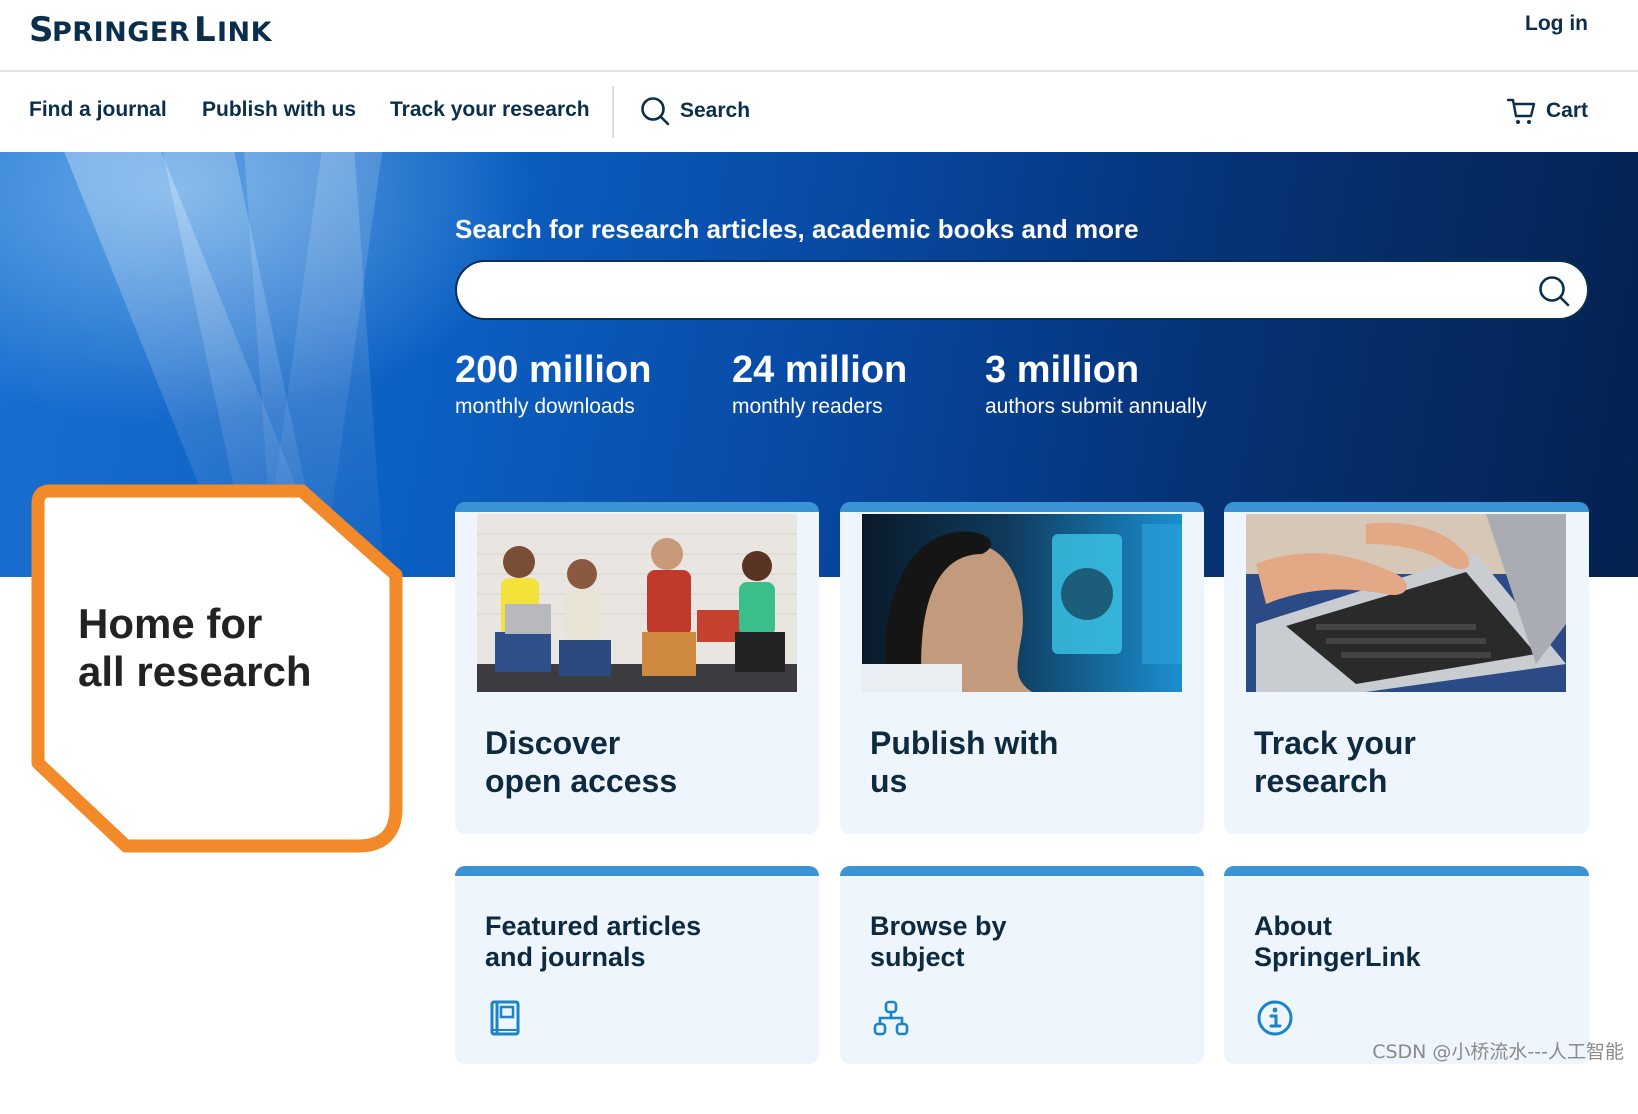 Image resolution: width=1638 pixels, height=1114 pixels. What do you see at coordinates (170, 623) in the screenshot?
I see `home-headline-line1: Home for` at bounding box center [170, 623].